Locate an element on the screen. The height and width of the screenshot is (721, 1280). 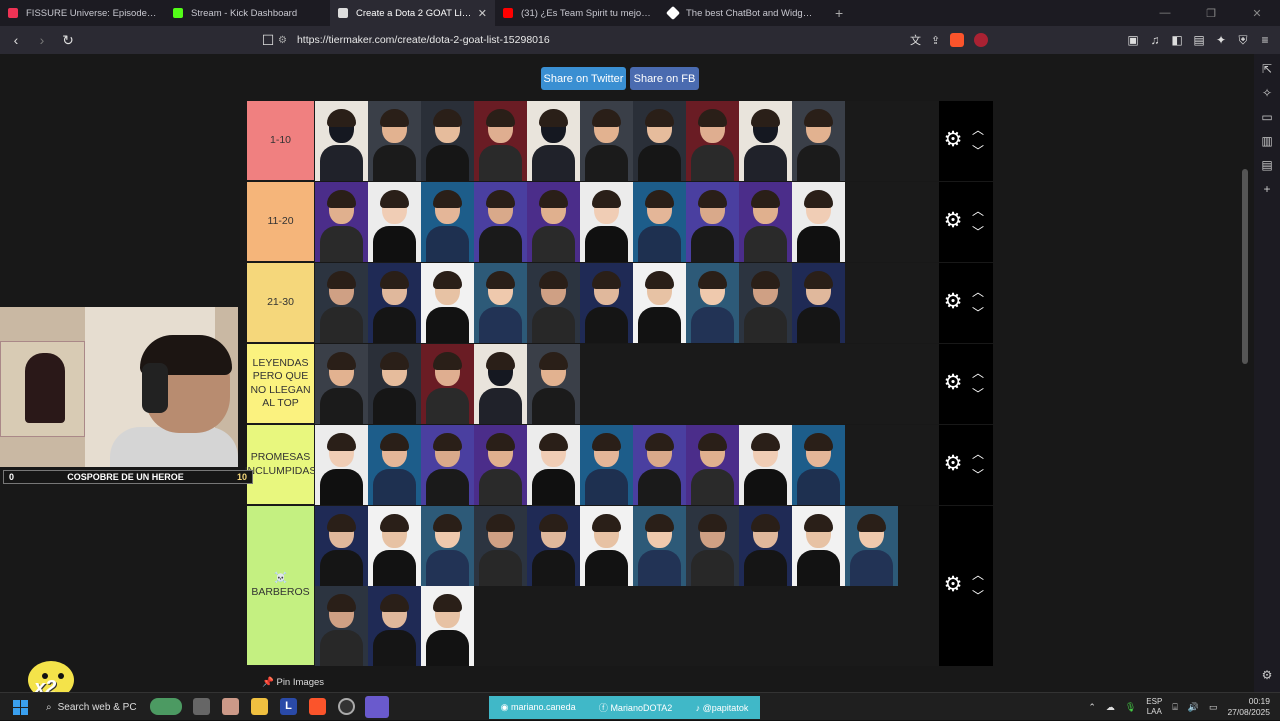
tier-label: PROMESAS INCLUMPIDAS is located at coordinates (280, 464).